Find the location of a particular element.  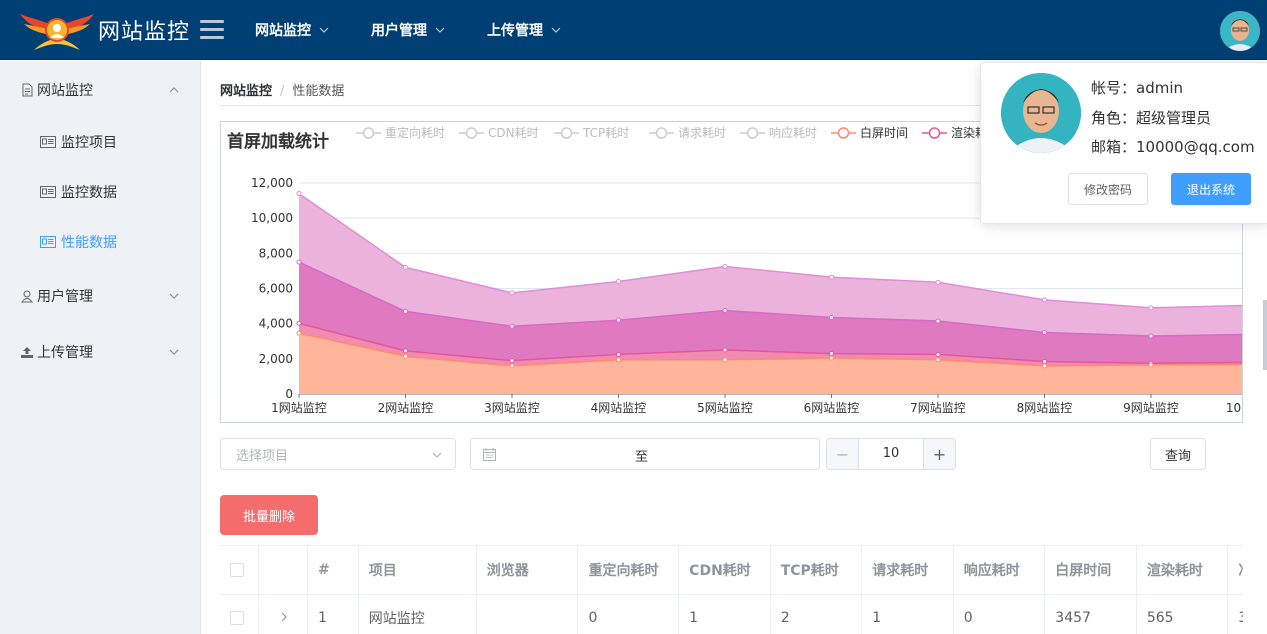

y-tick-label: 2,000 is located at coordinates (276, 359).